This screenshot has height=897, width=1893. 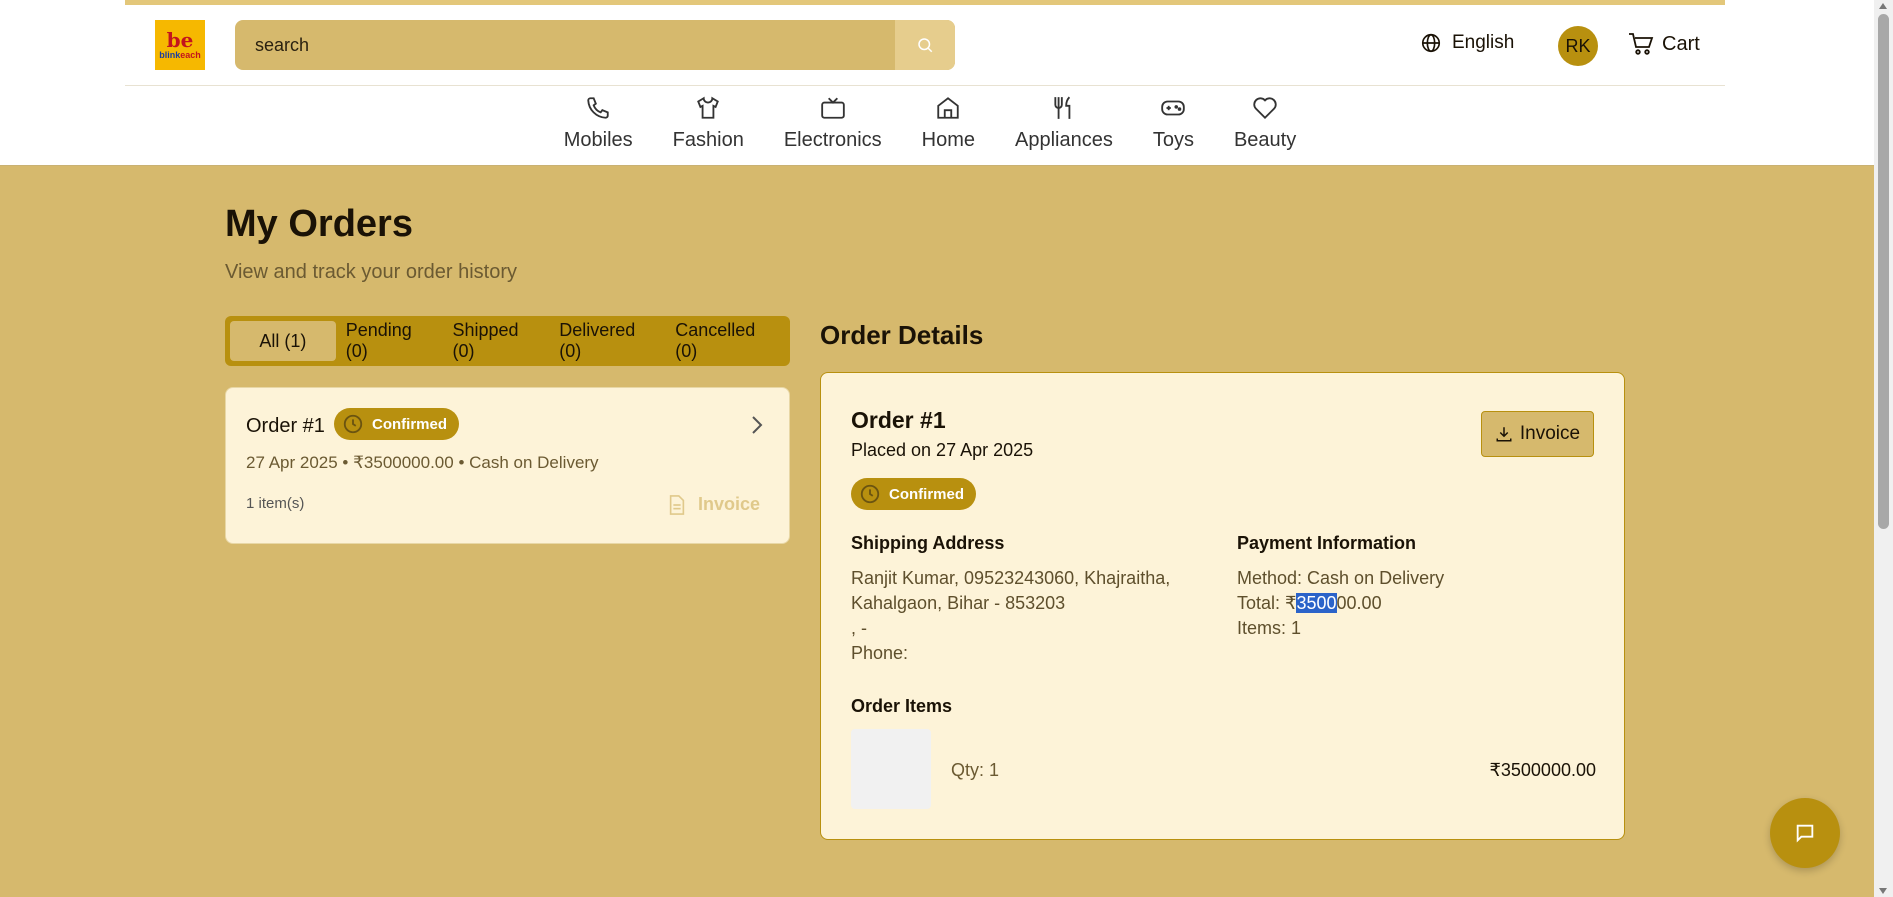 What do you see at coordinates (677, 504) in the screenshot?
I see `document-icon` at bounding box center [677, 504].